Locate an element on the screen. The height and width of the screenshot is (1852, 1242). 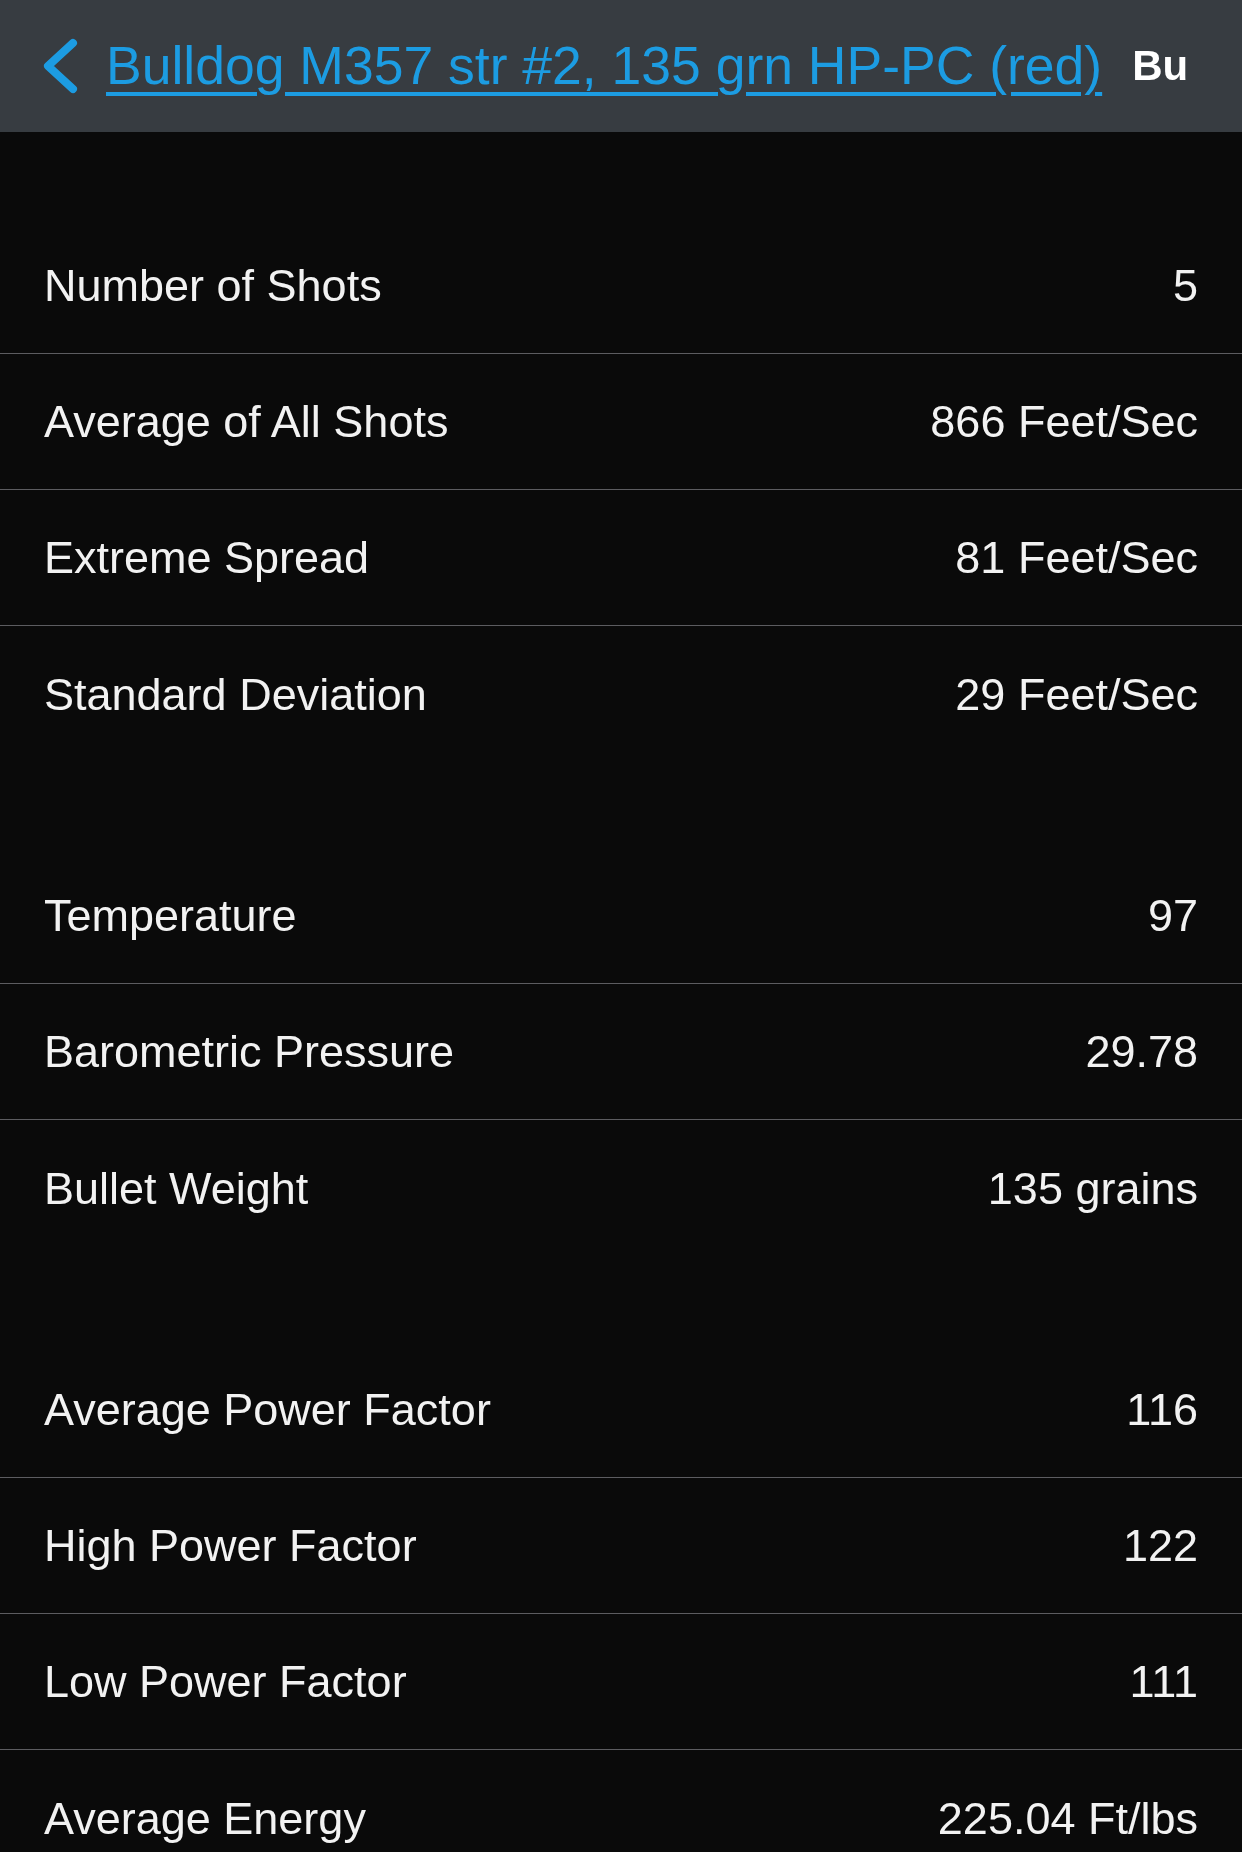
row-value: 81 Feet/Sec is located at coordinates (1076, 557).